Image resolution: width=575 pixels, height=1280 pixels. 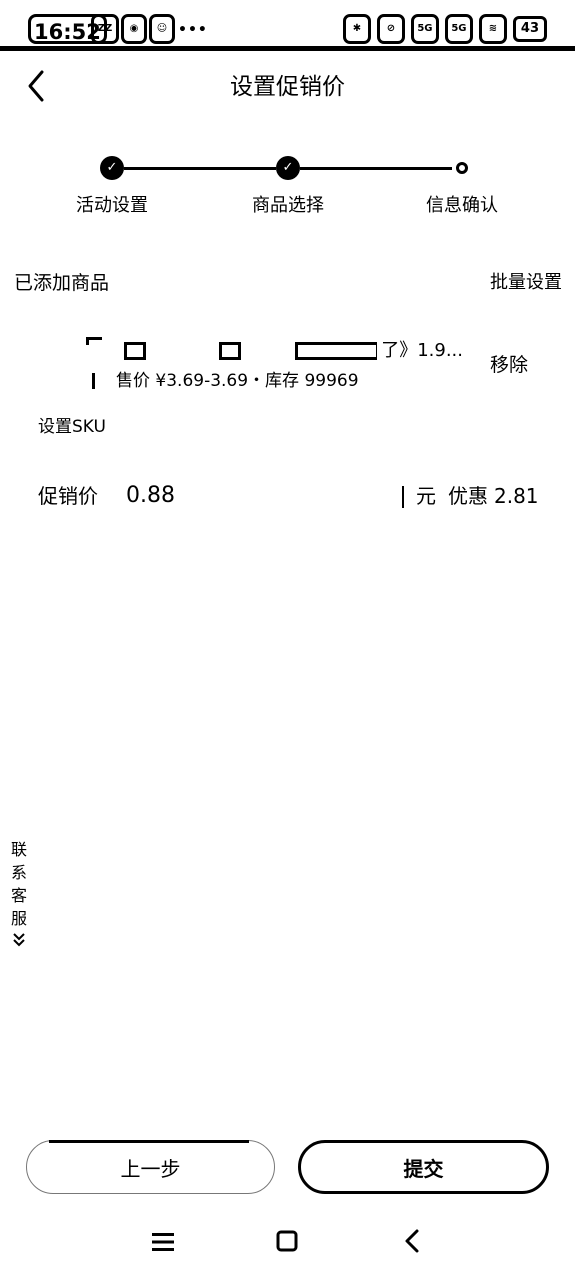 What do you see at coordinates (72, 427) in the screenshot?
I see `set-sku-link: 设置SKU` at bounding box center [72, 427].